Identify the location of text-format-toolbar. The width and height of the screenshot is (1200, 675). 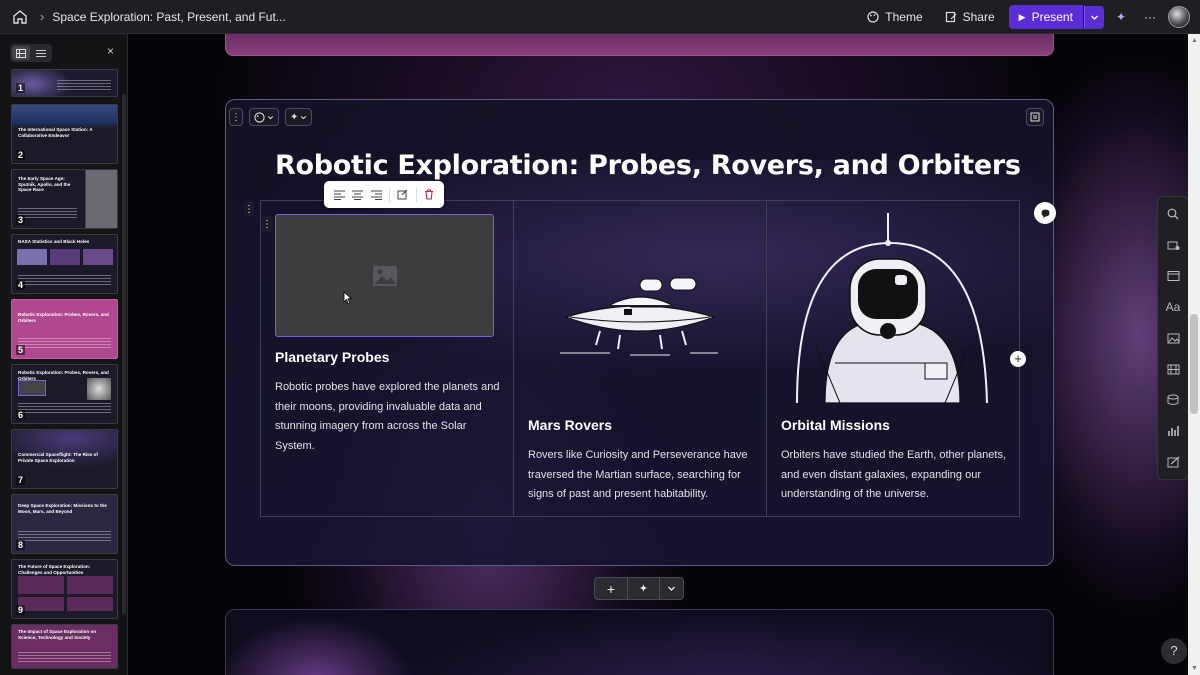
(384, 194).